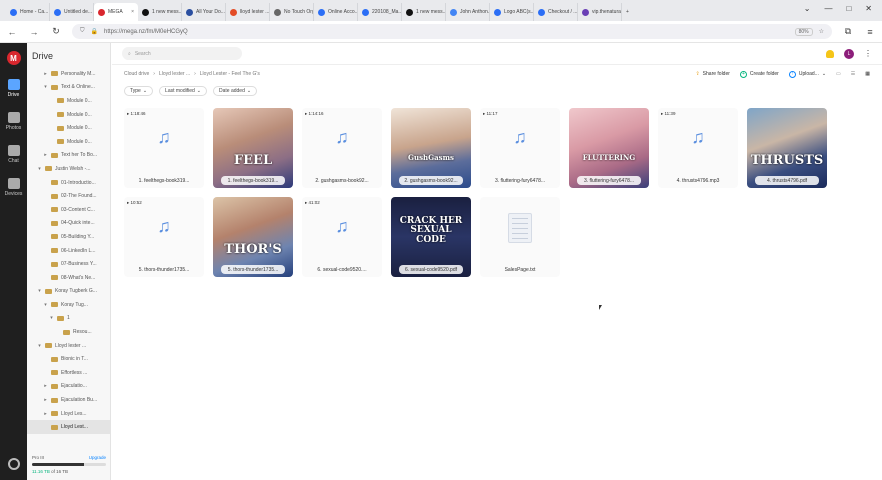  I want to click on breadcrumb-item: Lloyd Lester - Feel The G's, so click(230, 74).